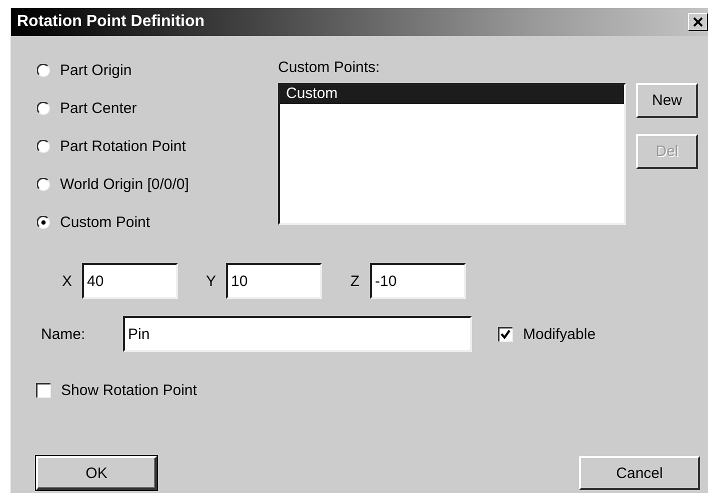 The width and height of the screenshot is (708, 493). What do you see at coordinates (105, 222) in the screenshot?
I see `radio-label: Custom Point` at bounding box center [105, 222].